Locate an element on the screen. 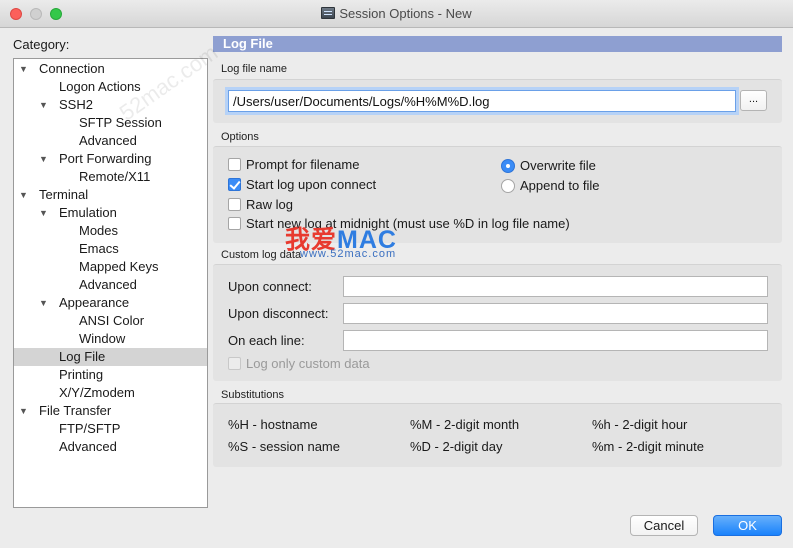 This screenshot has height=548, width=793. tree-item-label: Printing is located at coordinates (81, 374).